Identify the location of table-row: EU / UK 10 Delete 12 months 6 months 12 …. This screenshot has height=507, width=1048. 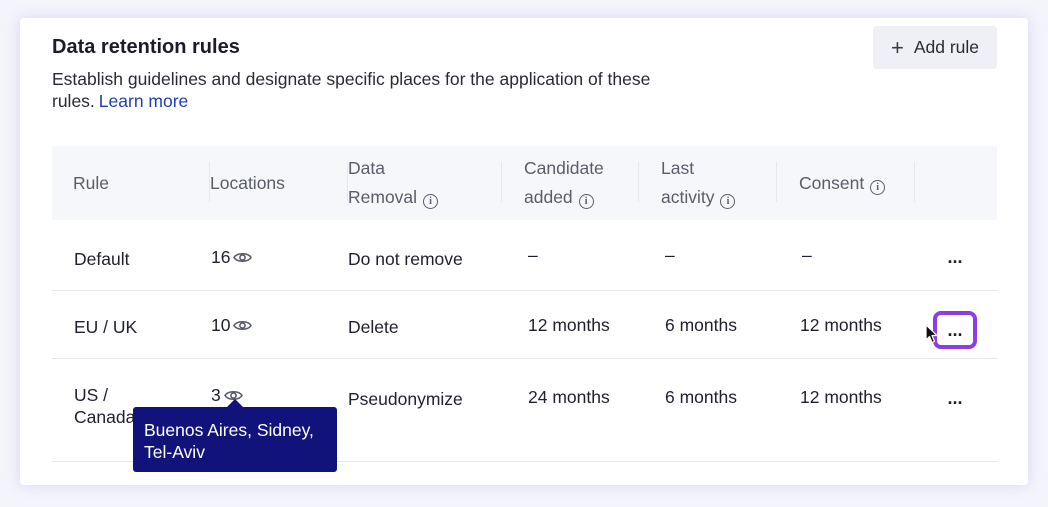
(524, 324).